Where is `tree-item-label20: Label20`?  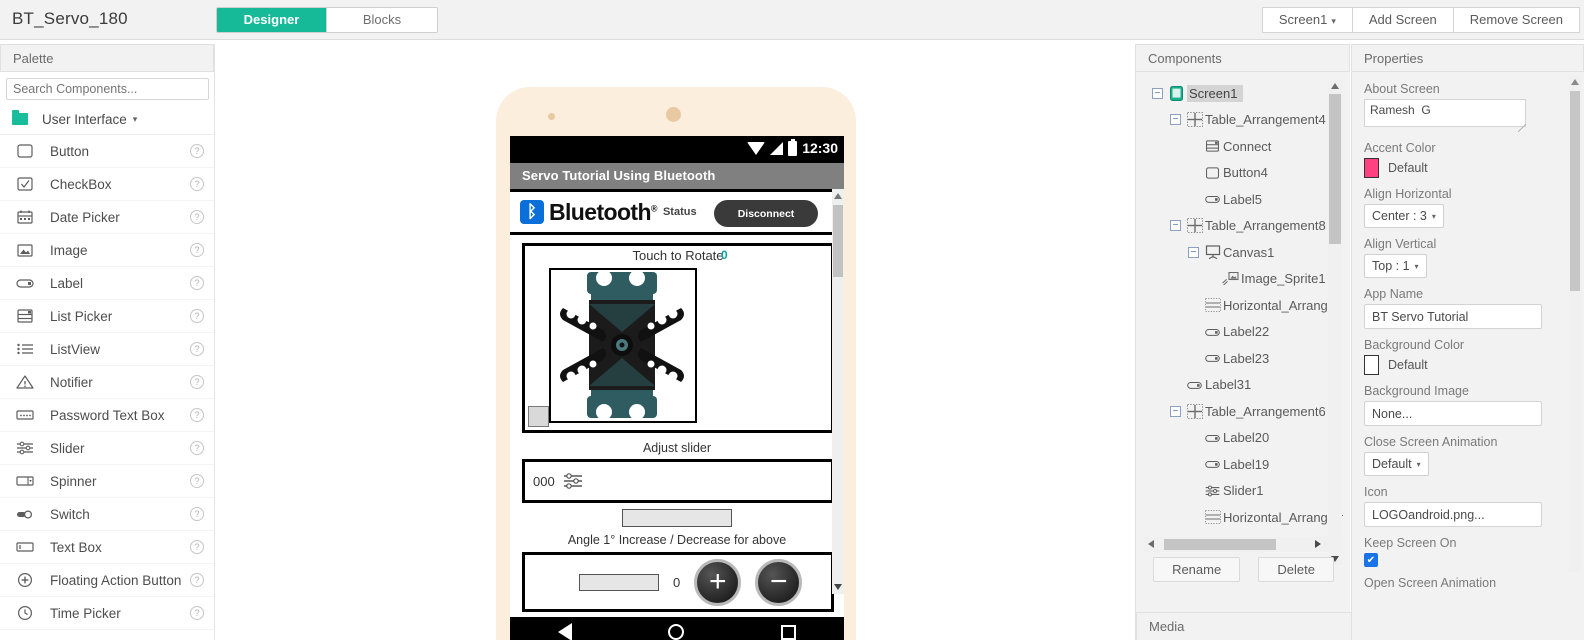 tree-item-label20: Label20 is located at coordinates (1243, 438).